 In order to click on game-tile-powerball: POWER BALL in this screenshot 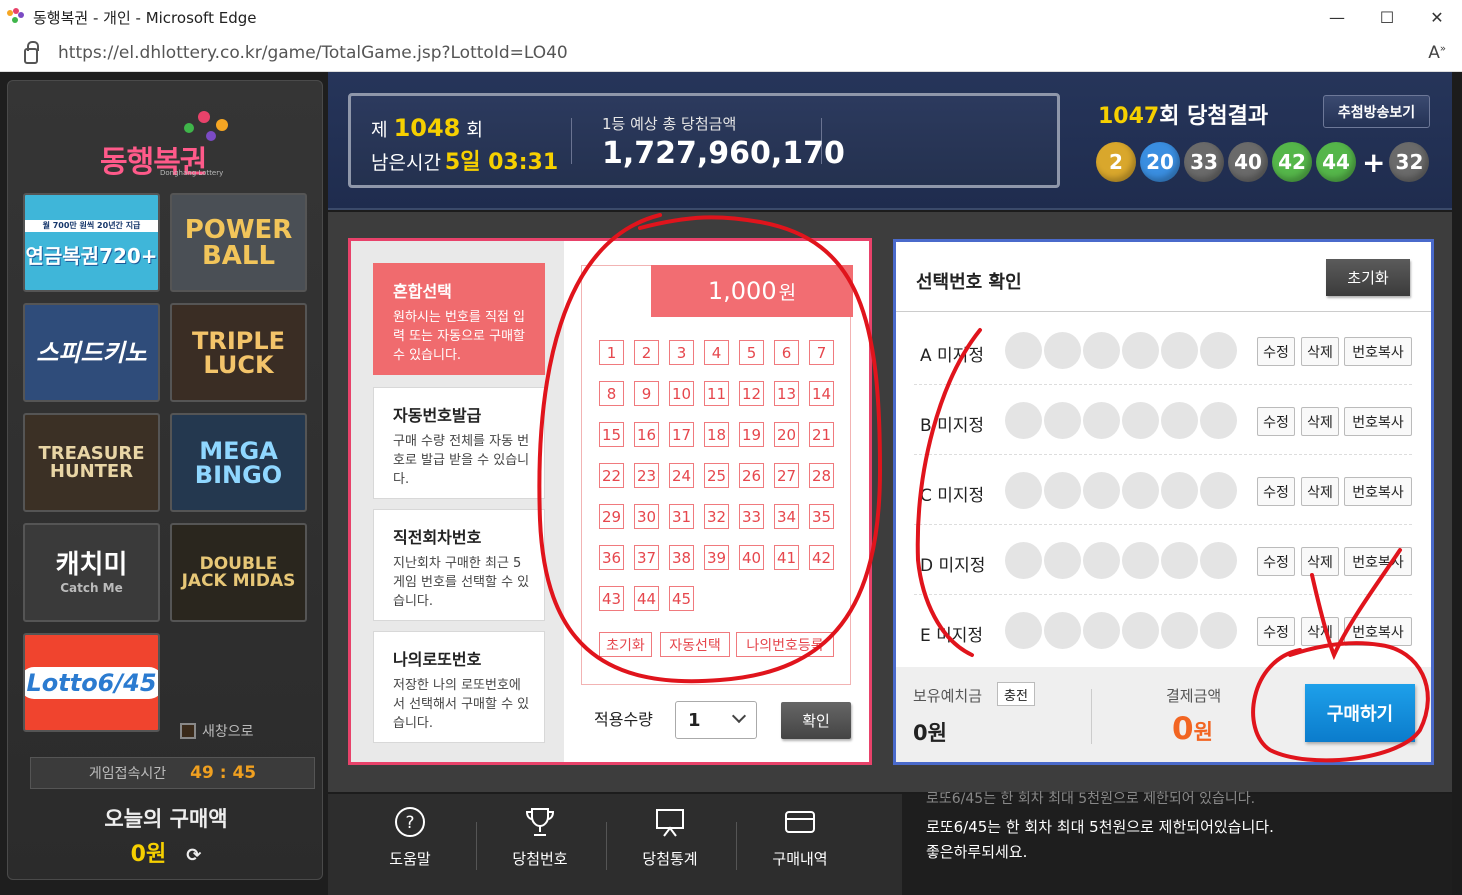, I will do `click(238, 242)`.